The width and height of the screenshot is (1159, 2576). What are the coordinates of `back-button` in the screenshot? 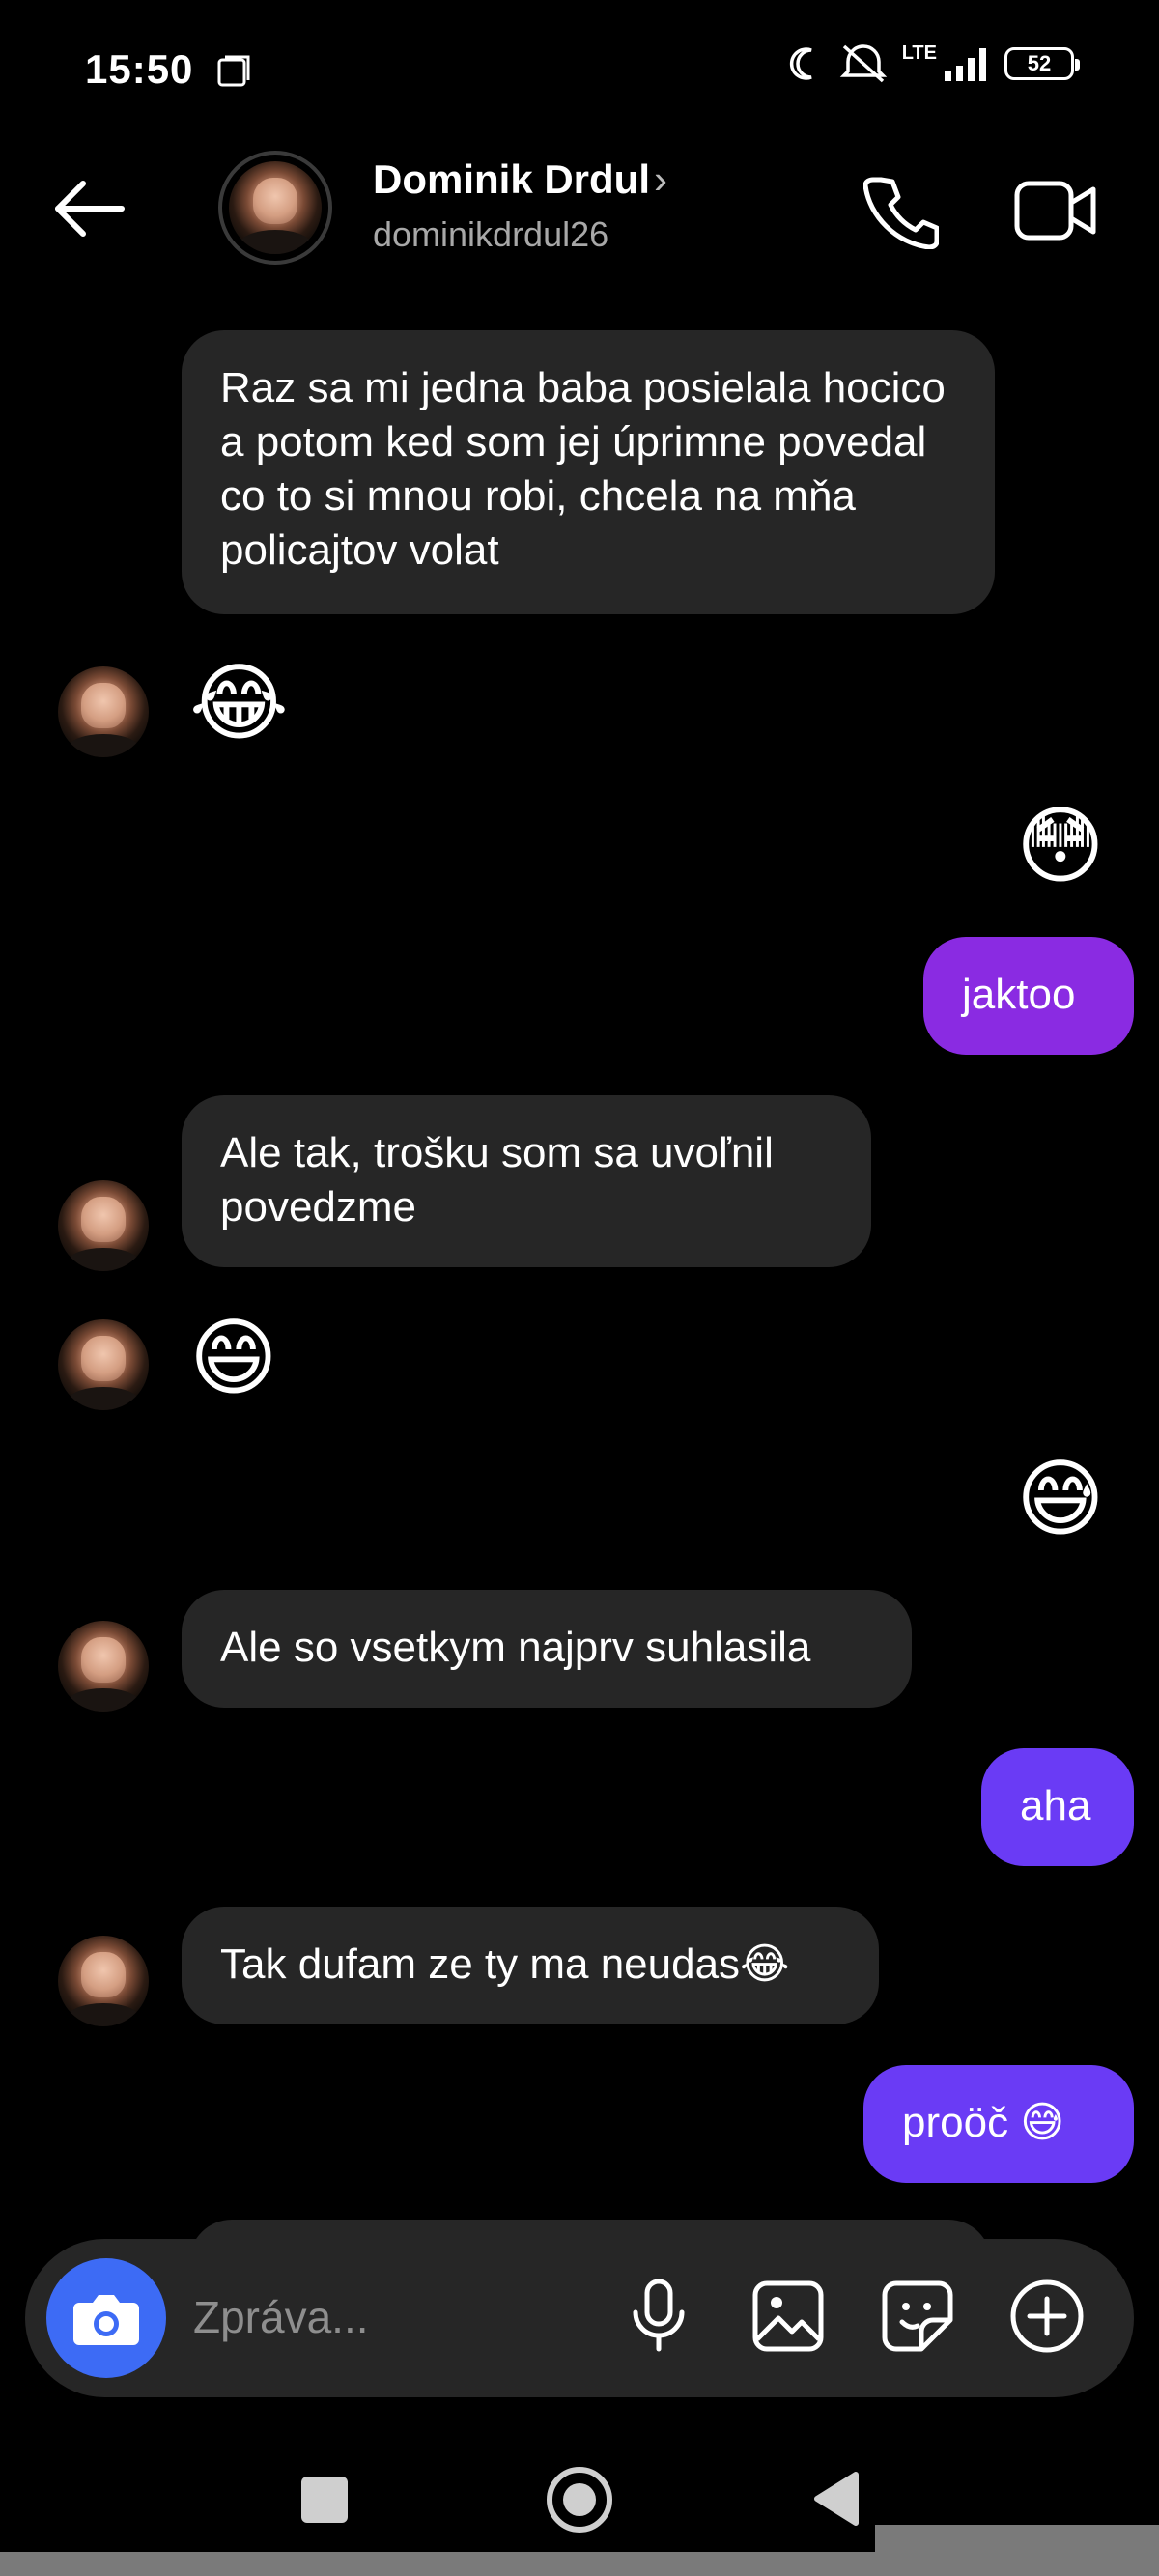 It's located at (836, 2501).